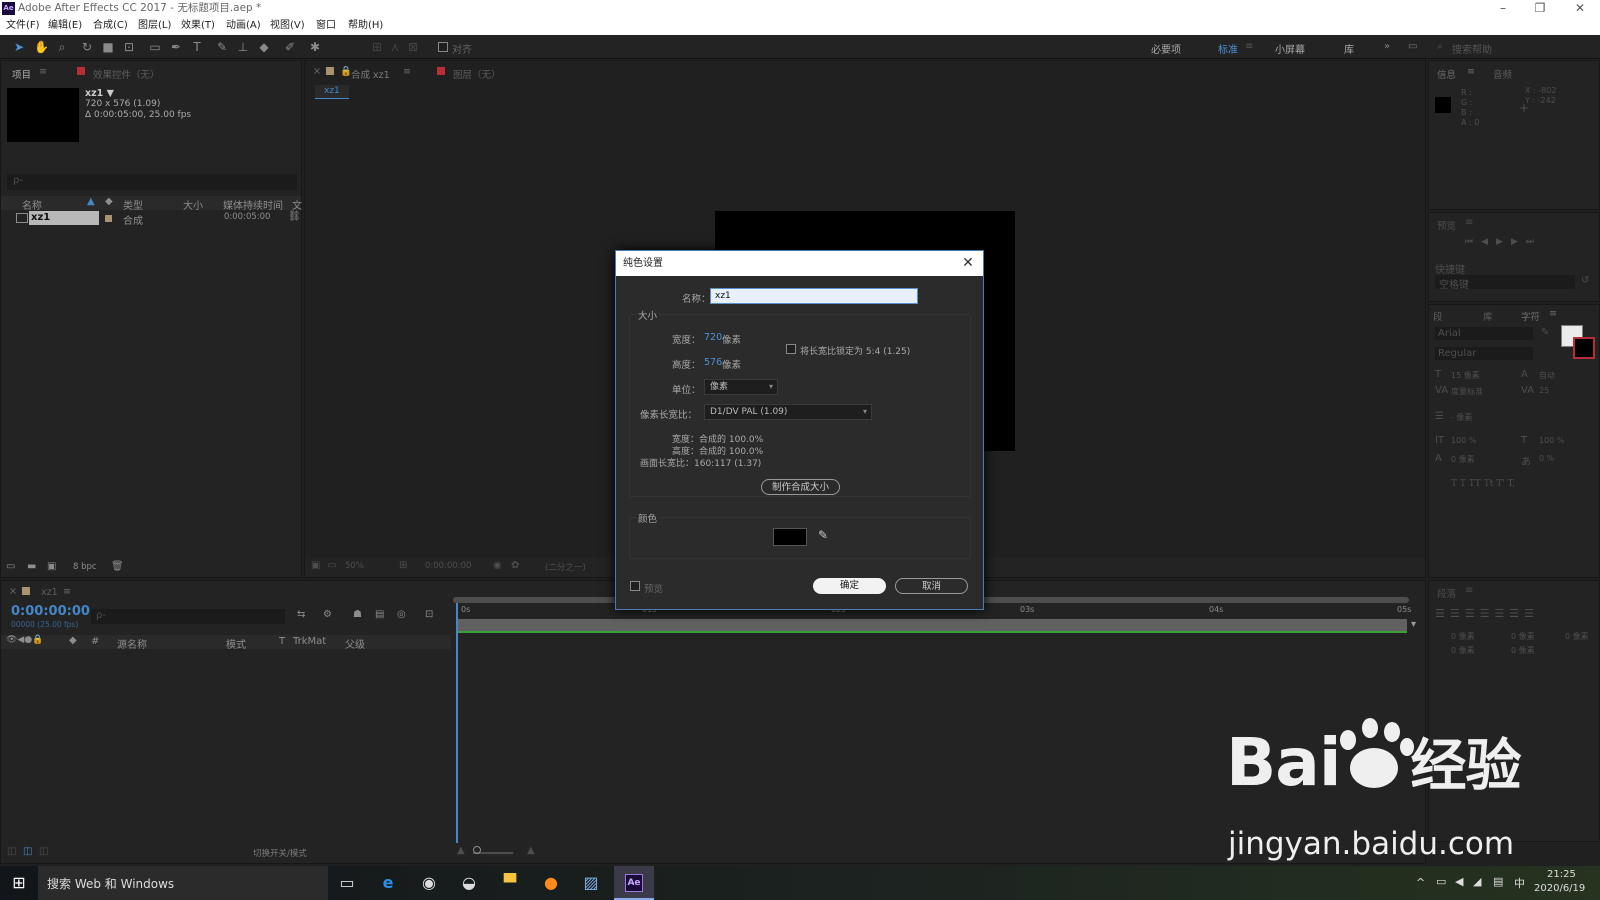  Describe the element at coordinates (264, 47) in the screenshot. I see `eraser-tool-icon: ◆` at that location.